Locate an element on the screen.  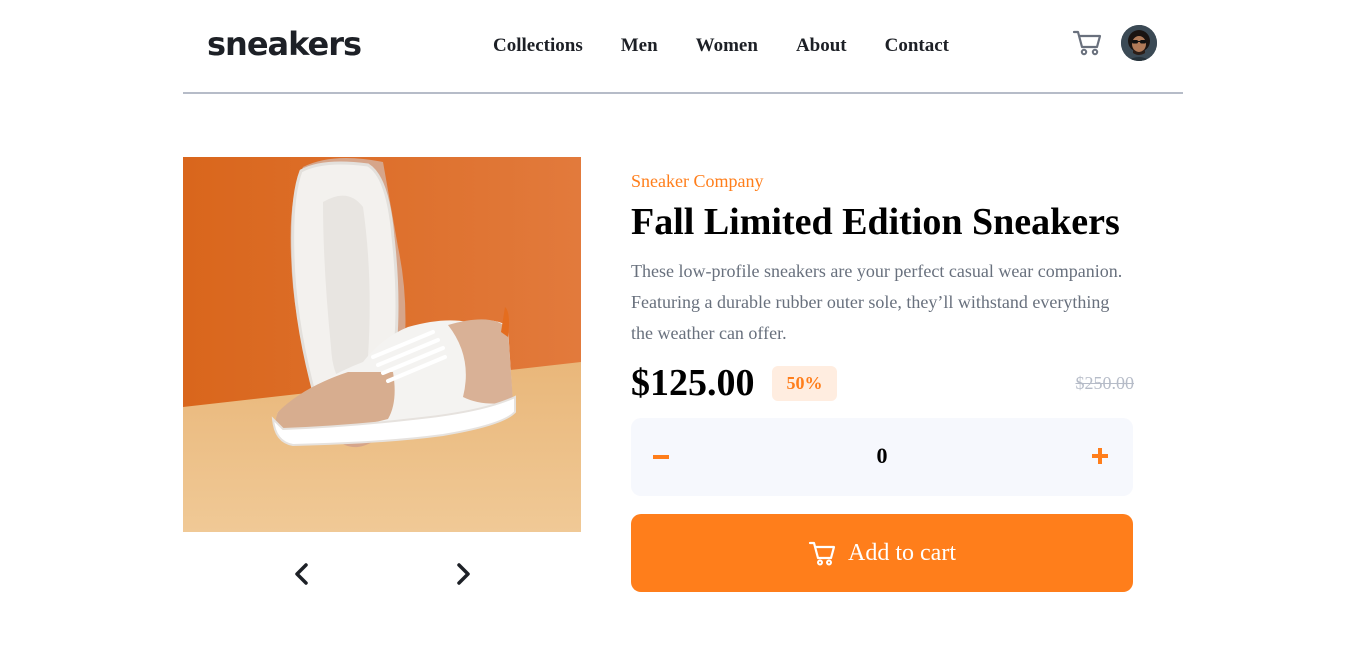
product-title: Fall Limited Edition Sneakers is located at coordinates (875, 222).